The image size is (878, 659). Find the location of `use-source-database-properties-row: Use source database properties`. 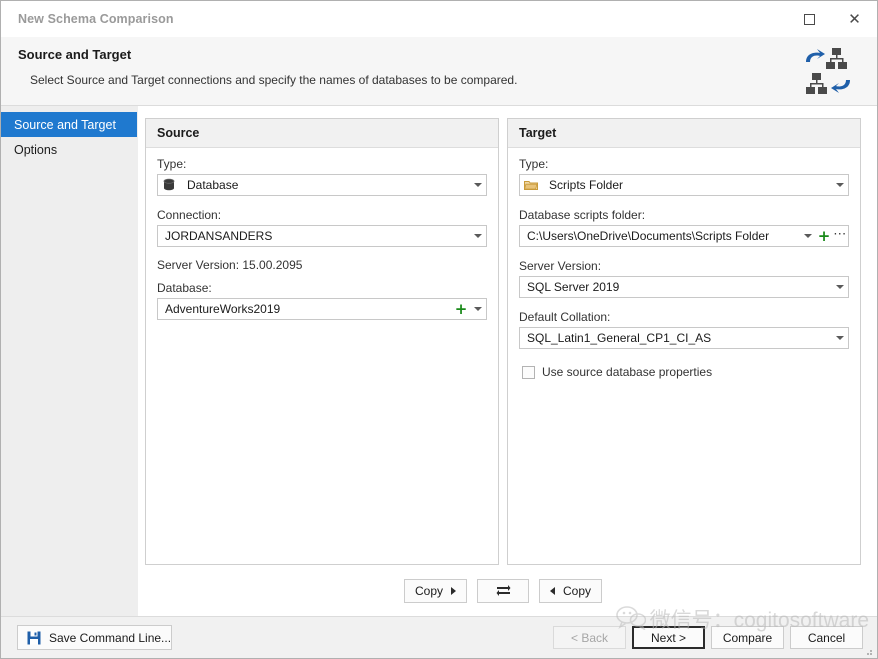

use-source-database-properties-row: Use source database properties is located at coordinates (684, 372).